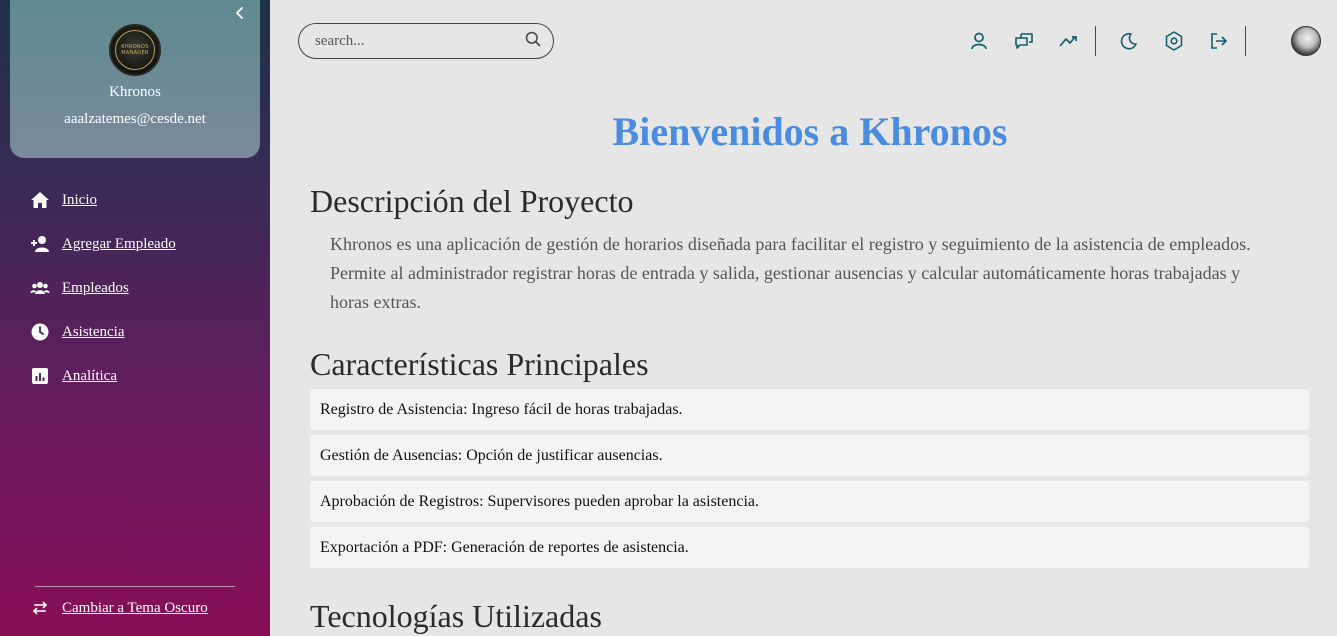 This screenshot has height=636, width=1337. What do you see at coordinates (533, 41) in the screenshot?
I see `search-icon` at bounding box center [533, 41].